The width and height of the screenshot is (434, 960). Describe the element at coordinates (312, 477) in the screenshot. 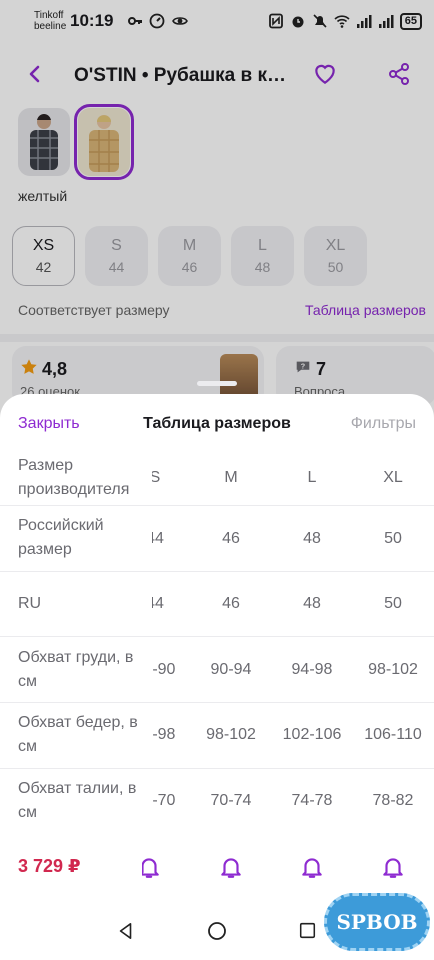

I see `table-cell: L` at that location.